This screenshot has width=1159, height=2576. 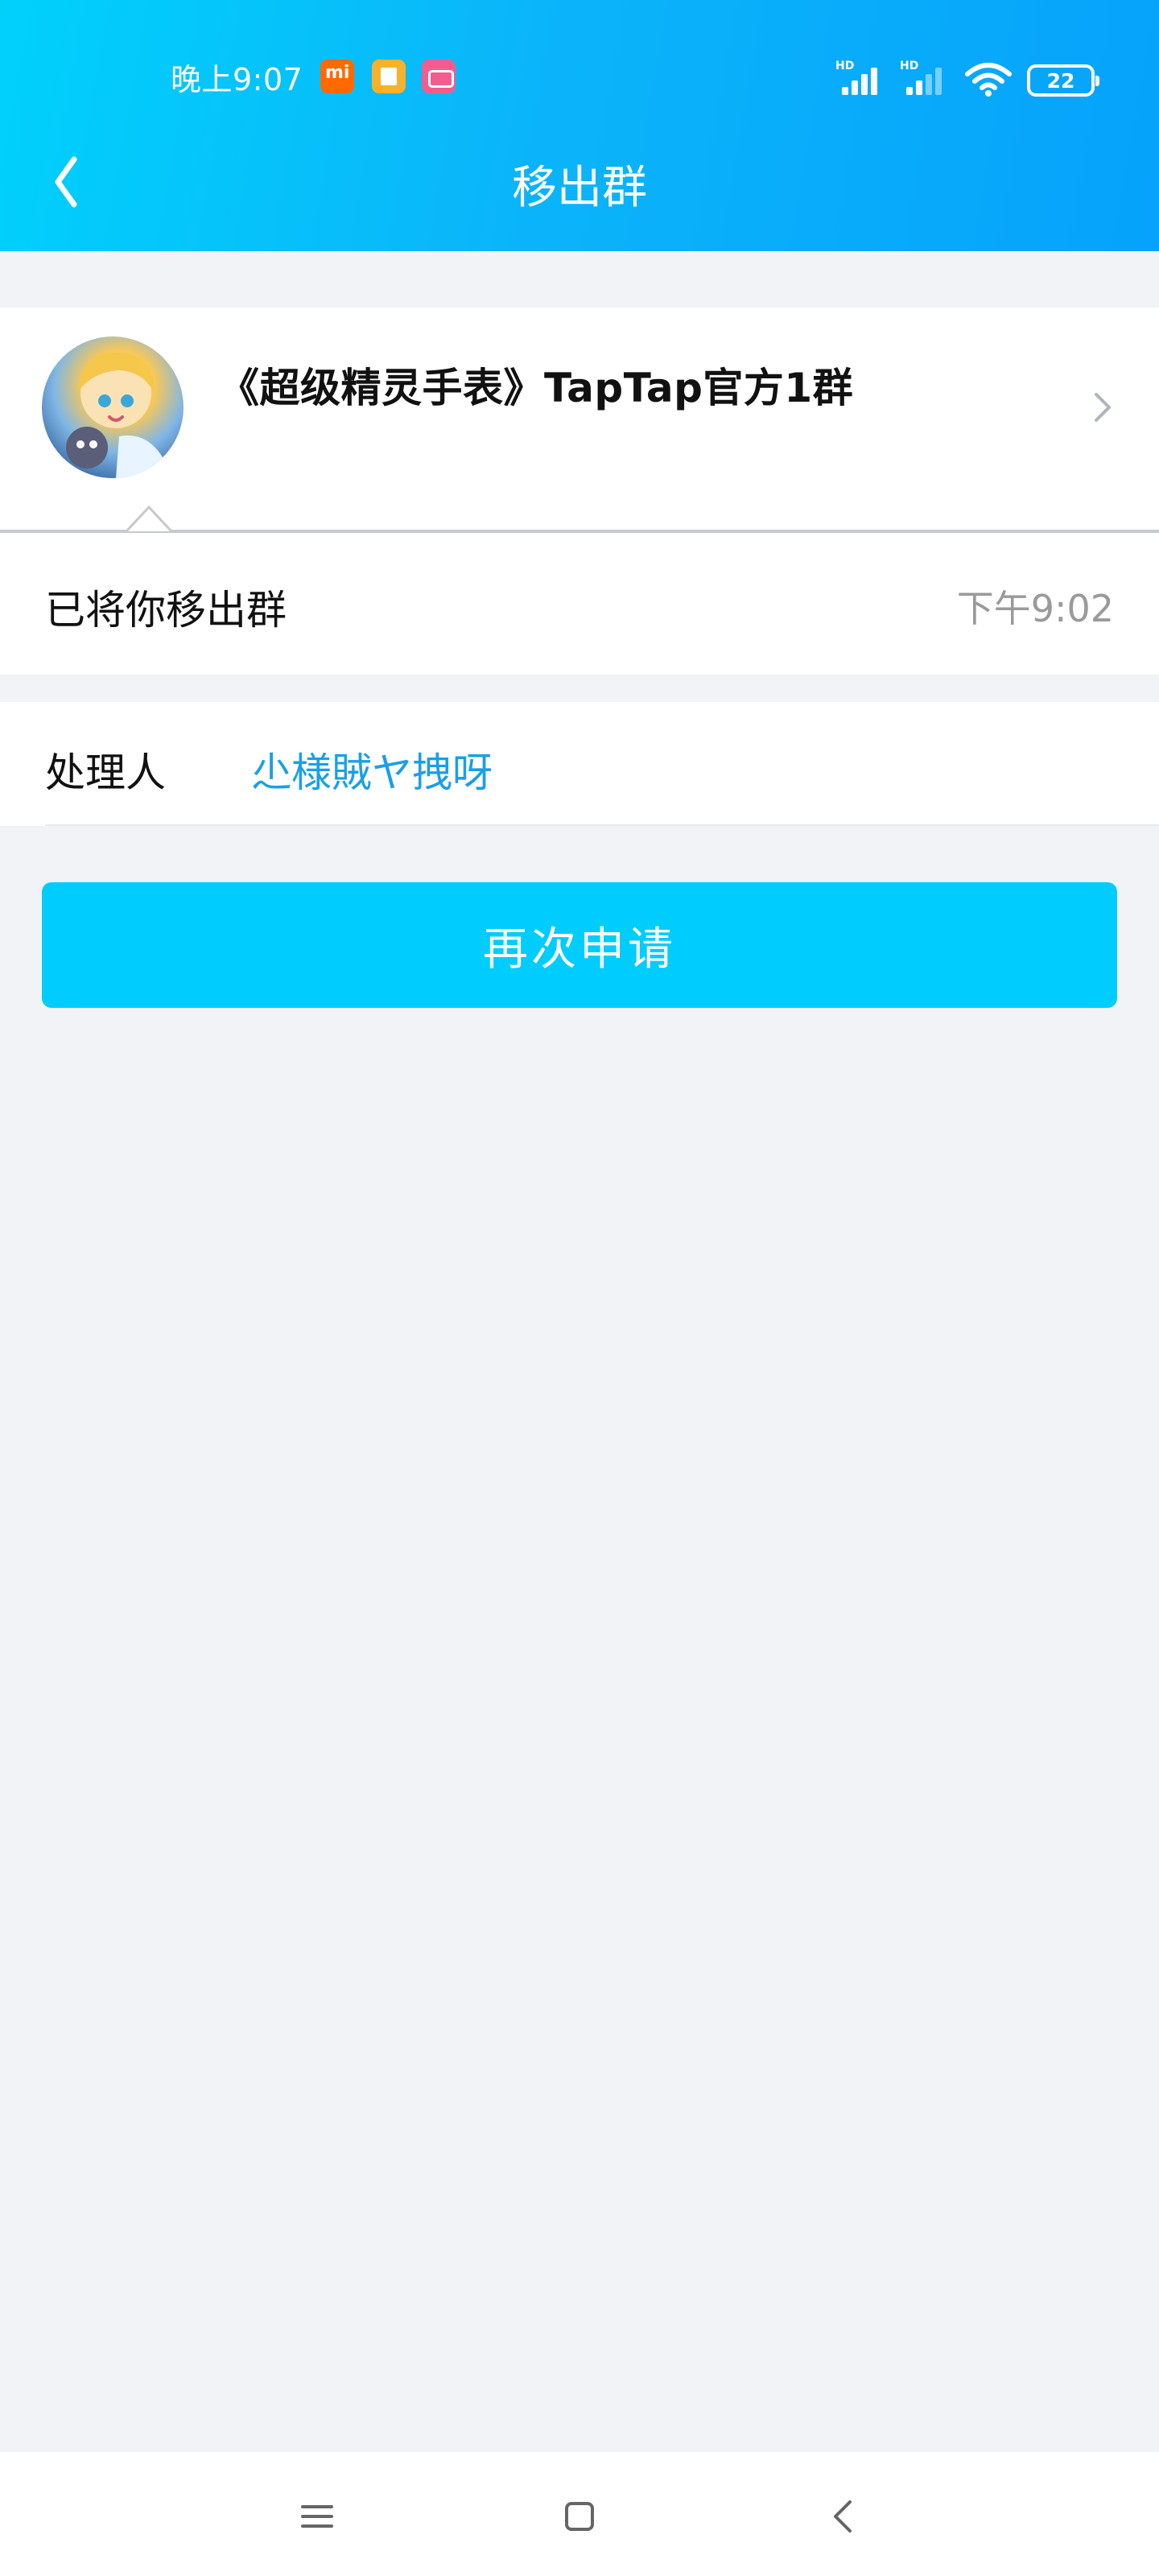 What do you see at coordinates (579, 421) in the screenshot?
I see `group-info-card: 《超级精灵手表》TapTap官方1群` at bounding box center [579, 421].